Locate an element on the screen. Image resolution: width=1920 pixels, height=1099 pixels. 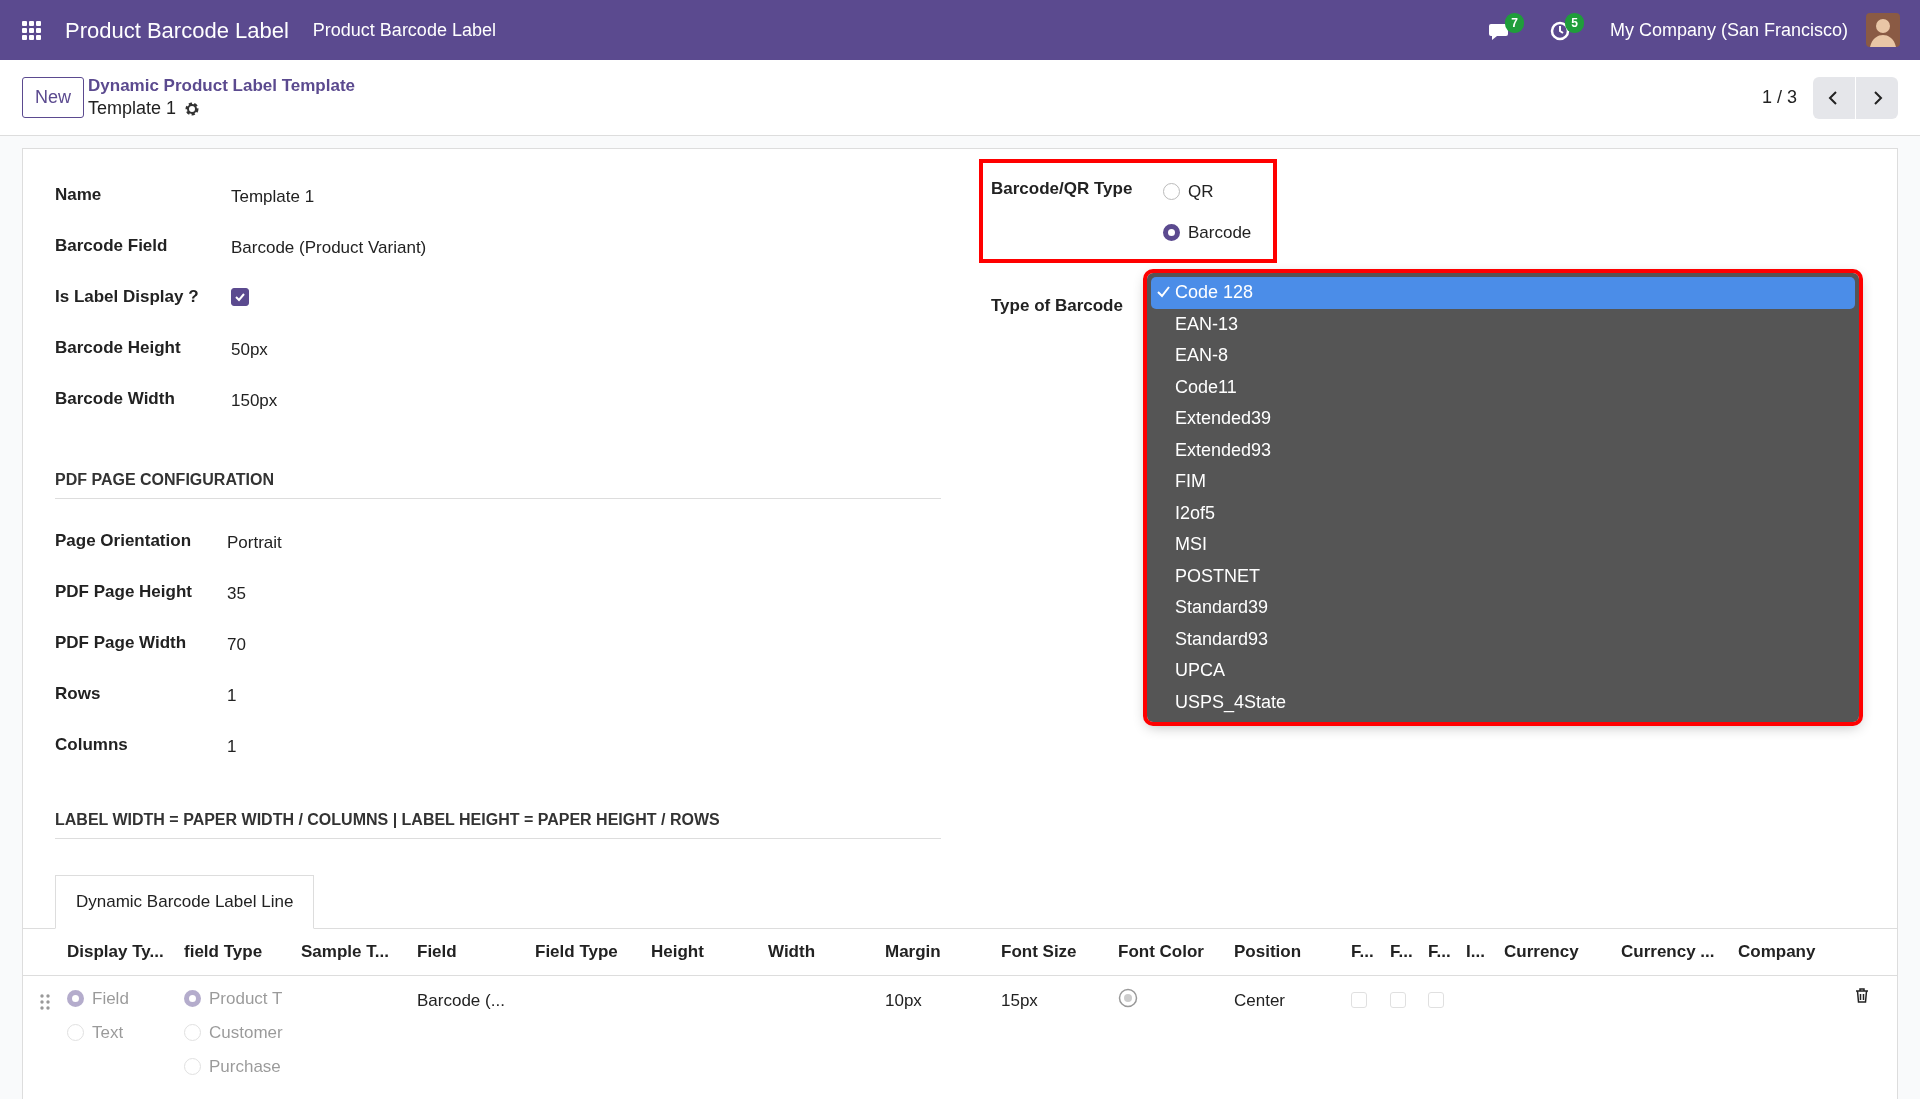
new-button: New is located at coordinates (53, 97).